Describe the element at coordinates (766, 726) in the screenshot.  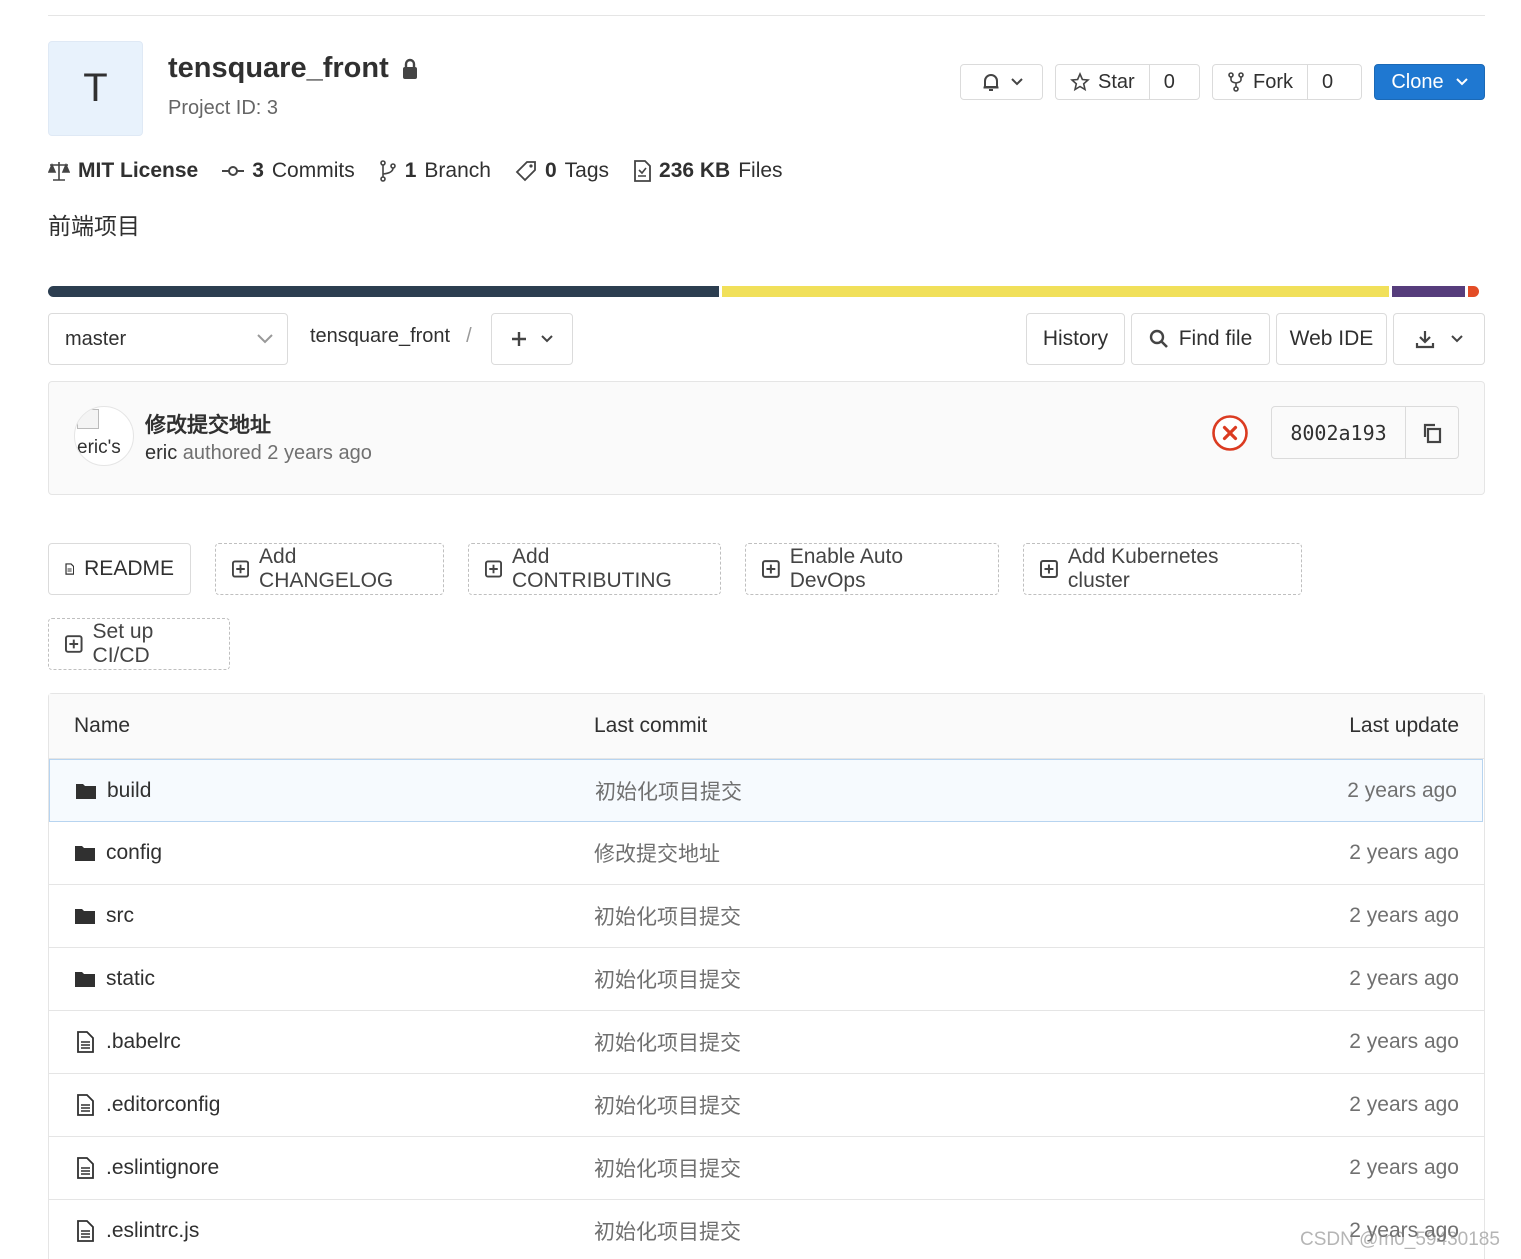
I see `table-header: Name Last commit Last update` at that location.